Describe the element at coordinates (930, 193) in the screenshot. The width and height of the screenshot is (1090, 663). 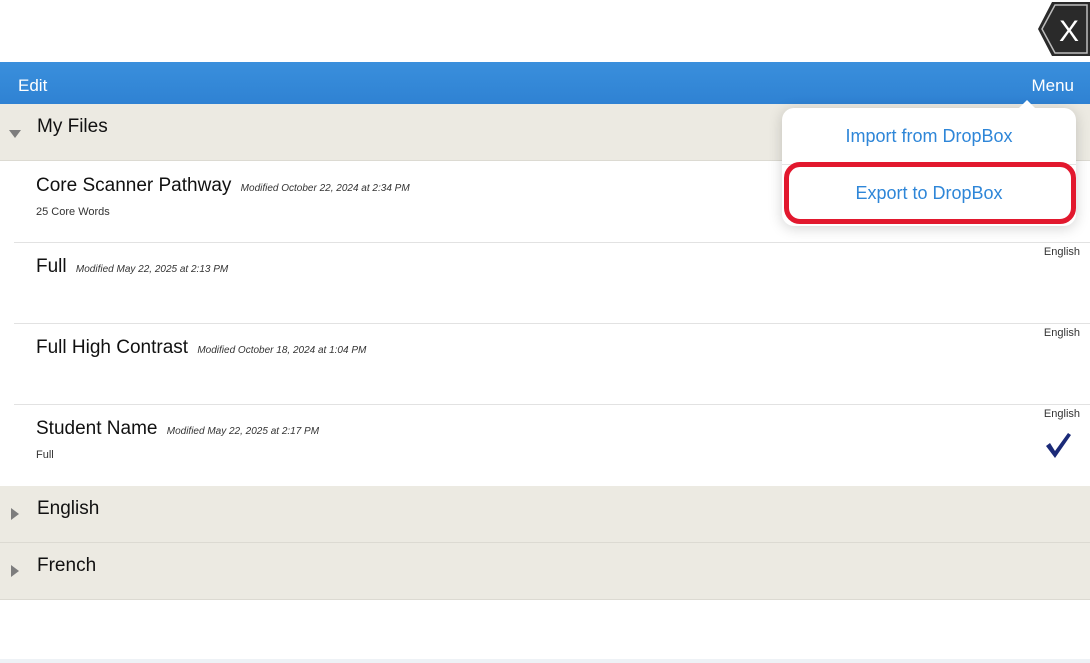
I see `highlight-annotation` at that location.